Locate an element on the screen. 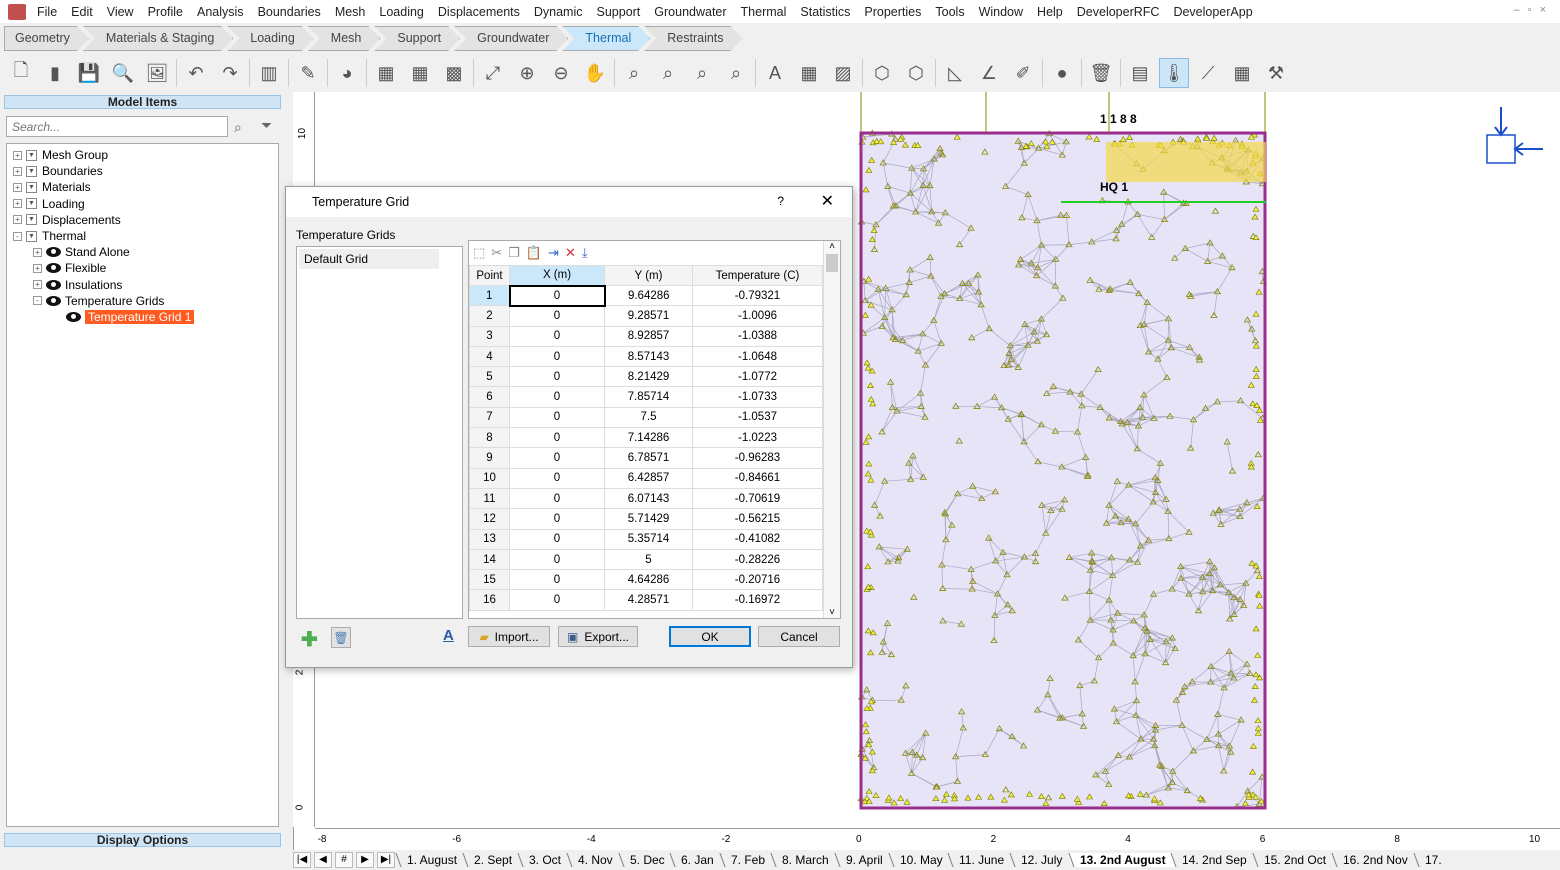  point-cell: 14 is located at coordinates (489, 559).